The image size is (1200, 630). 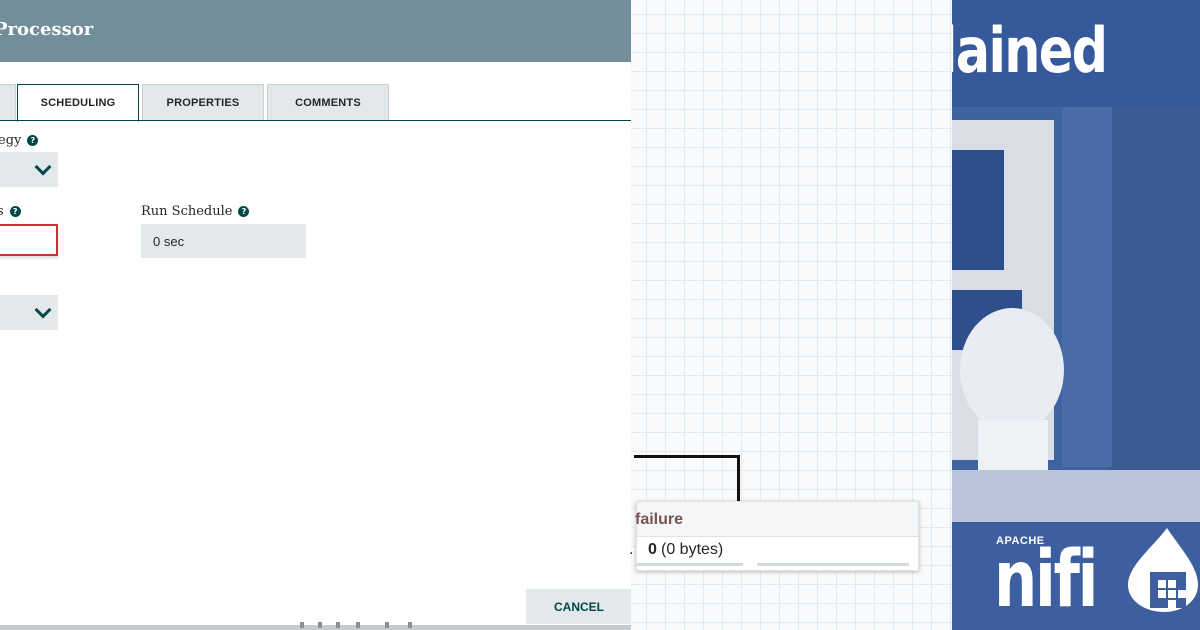 What do you see at coordinates (328, 102) in the screenshot?
I see `tab-comments: COMMENTS` at bounding box center [328, 102].